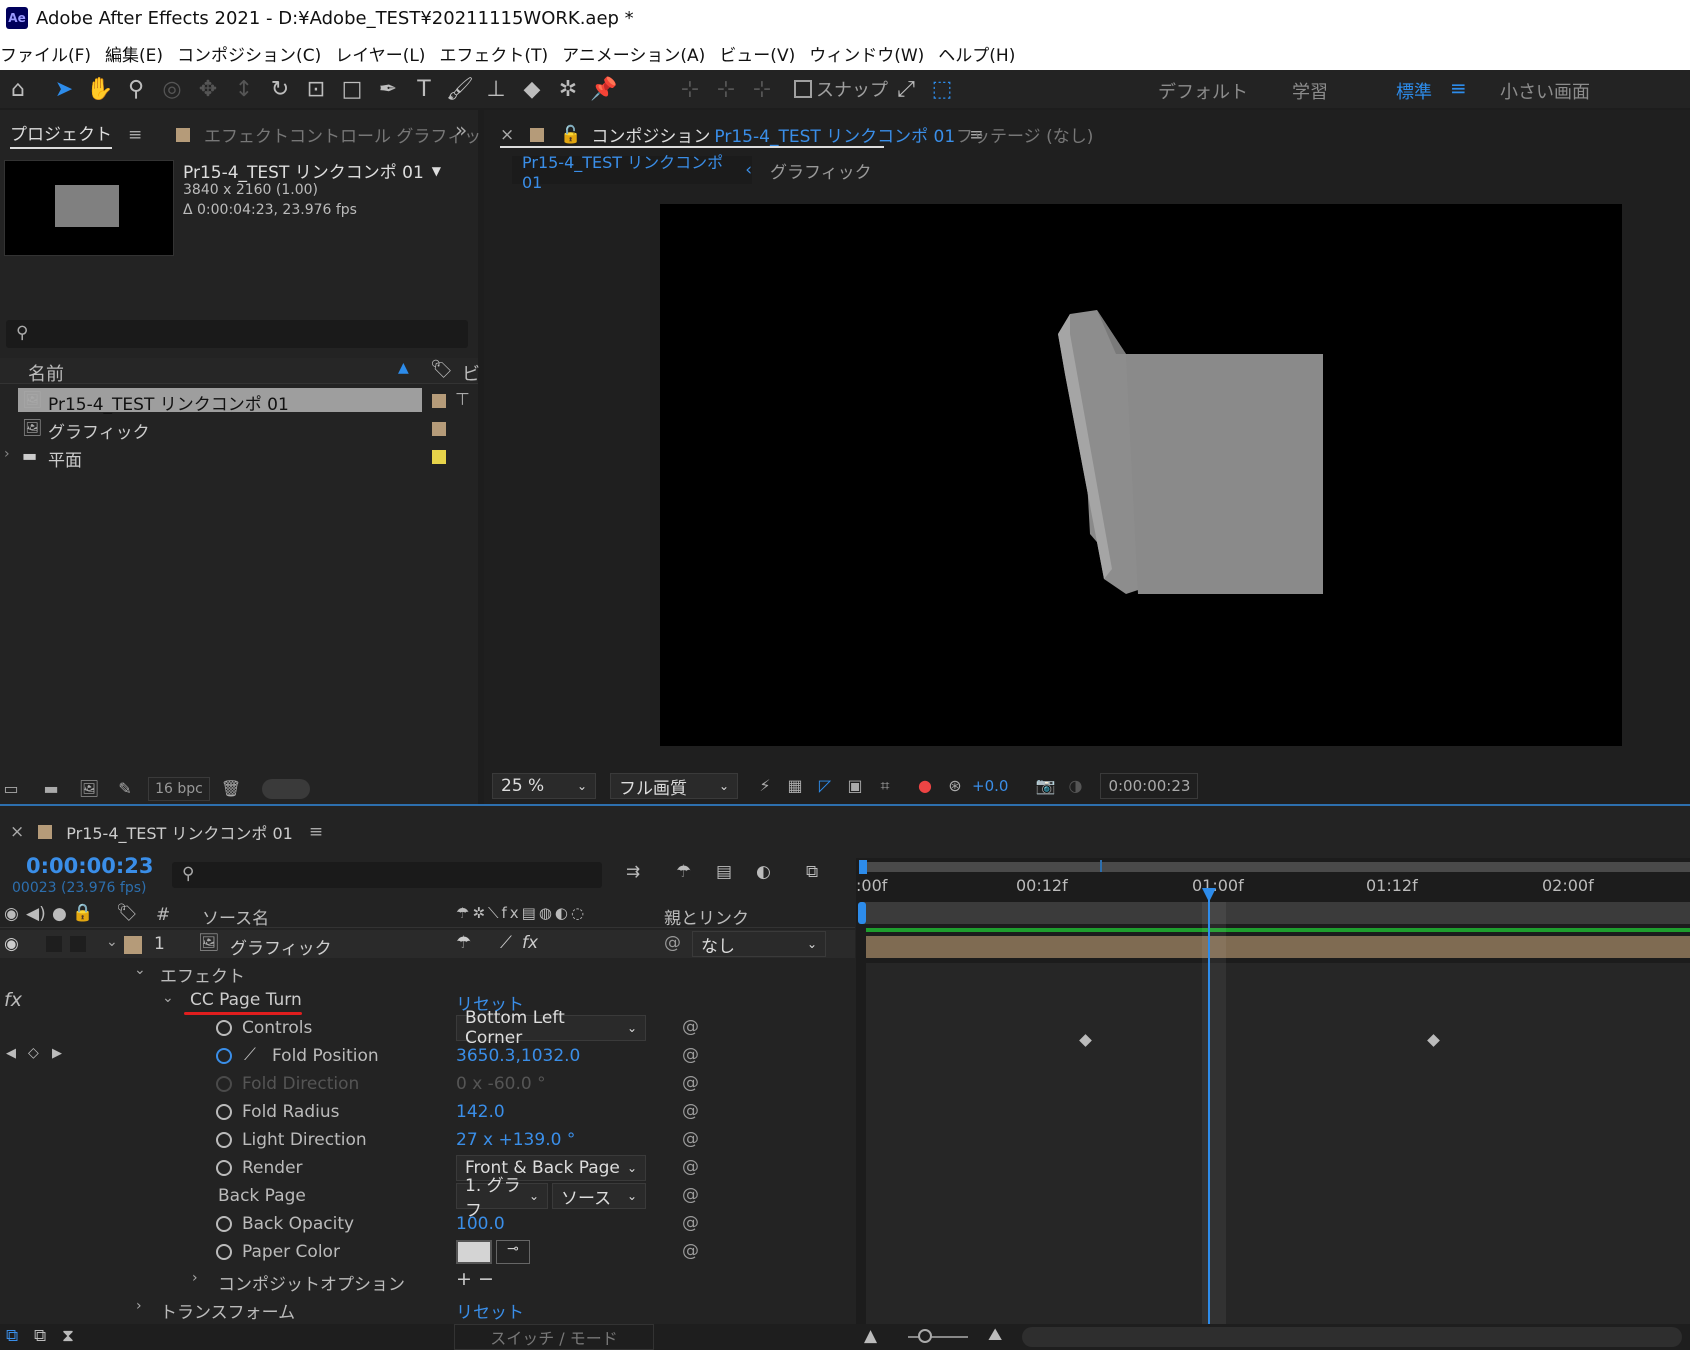 Image resolution: width=1690 pixels, height=1350 pixels. Describe the element at coordinates (33, 1053) in the screenshot. I see `add-keyframe-icon: ◇` at that location.